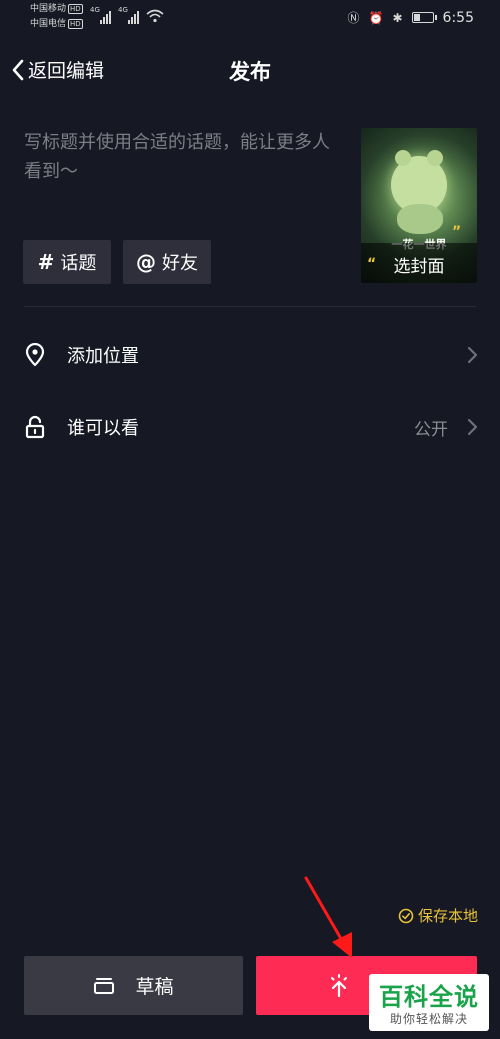  What do you see at coordinates (250, 427) in the screenshot?
I see `visibility-row: 谁可以看 公开` at bounding box center [250, 427].